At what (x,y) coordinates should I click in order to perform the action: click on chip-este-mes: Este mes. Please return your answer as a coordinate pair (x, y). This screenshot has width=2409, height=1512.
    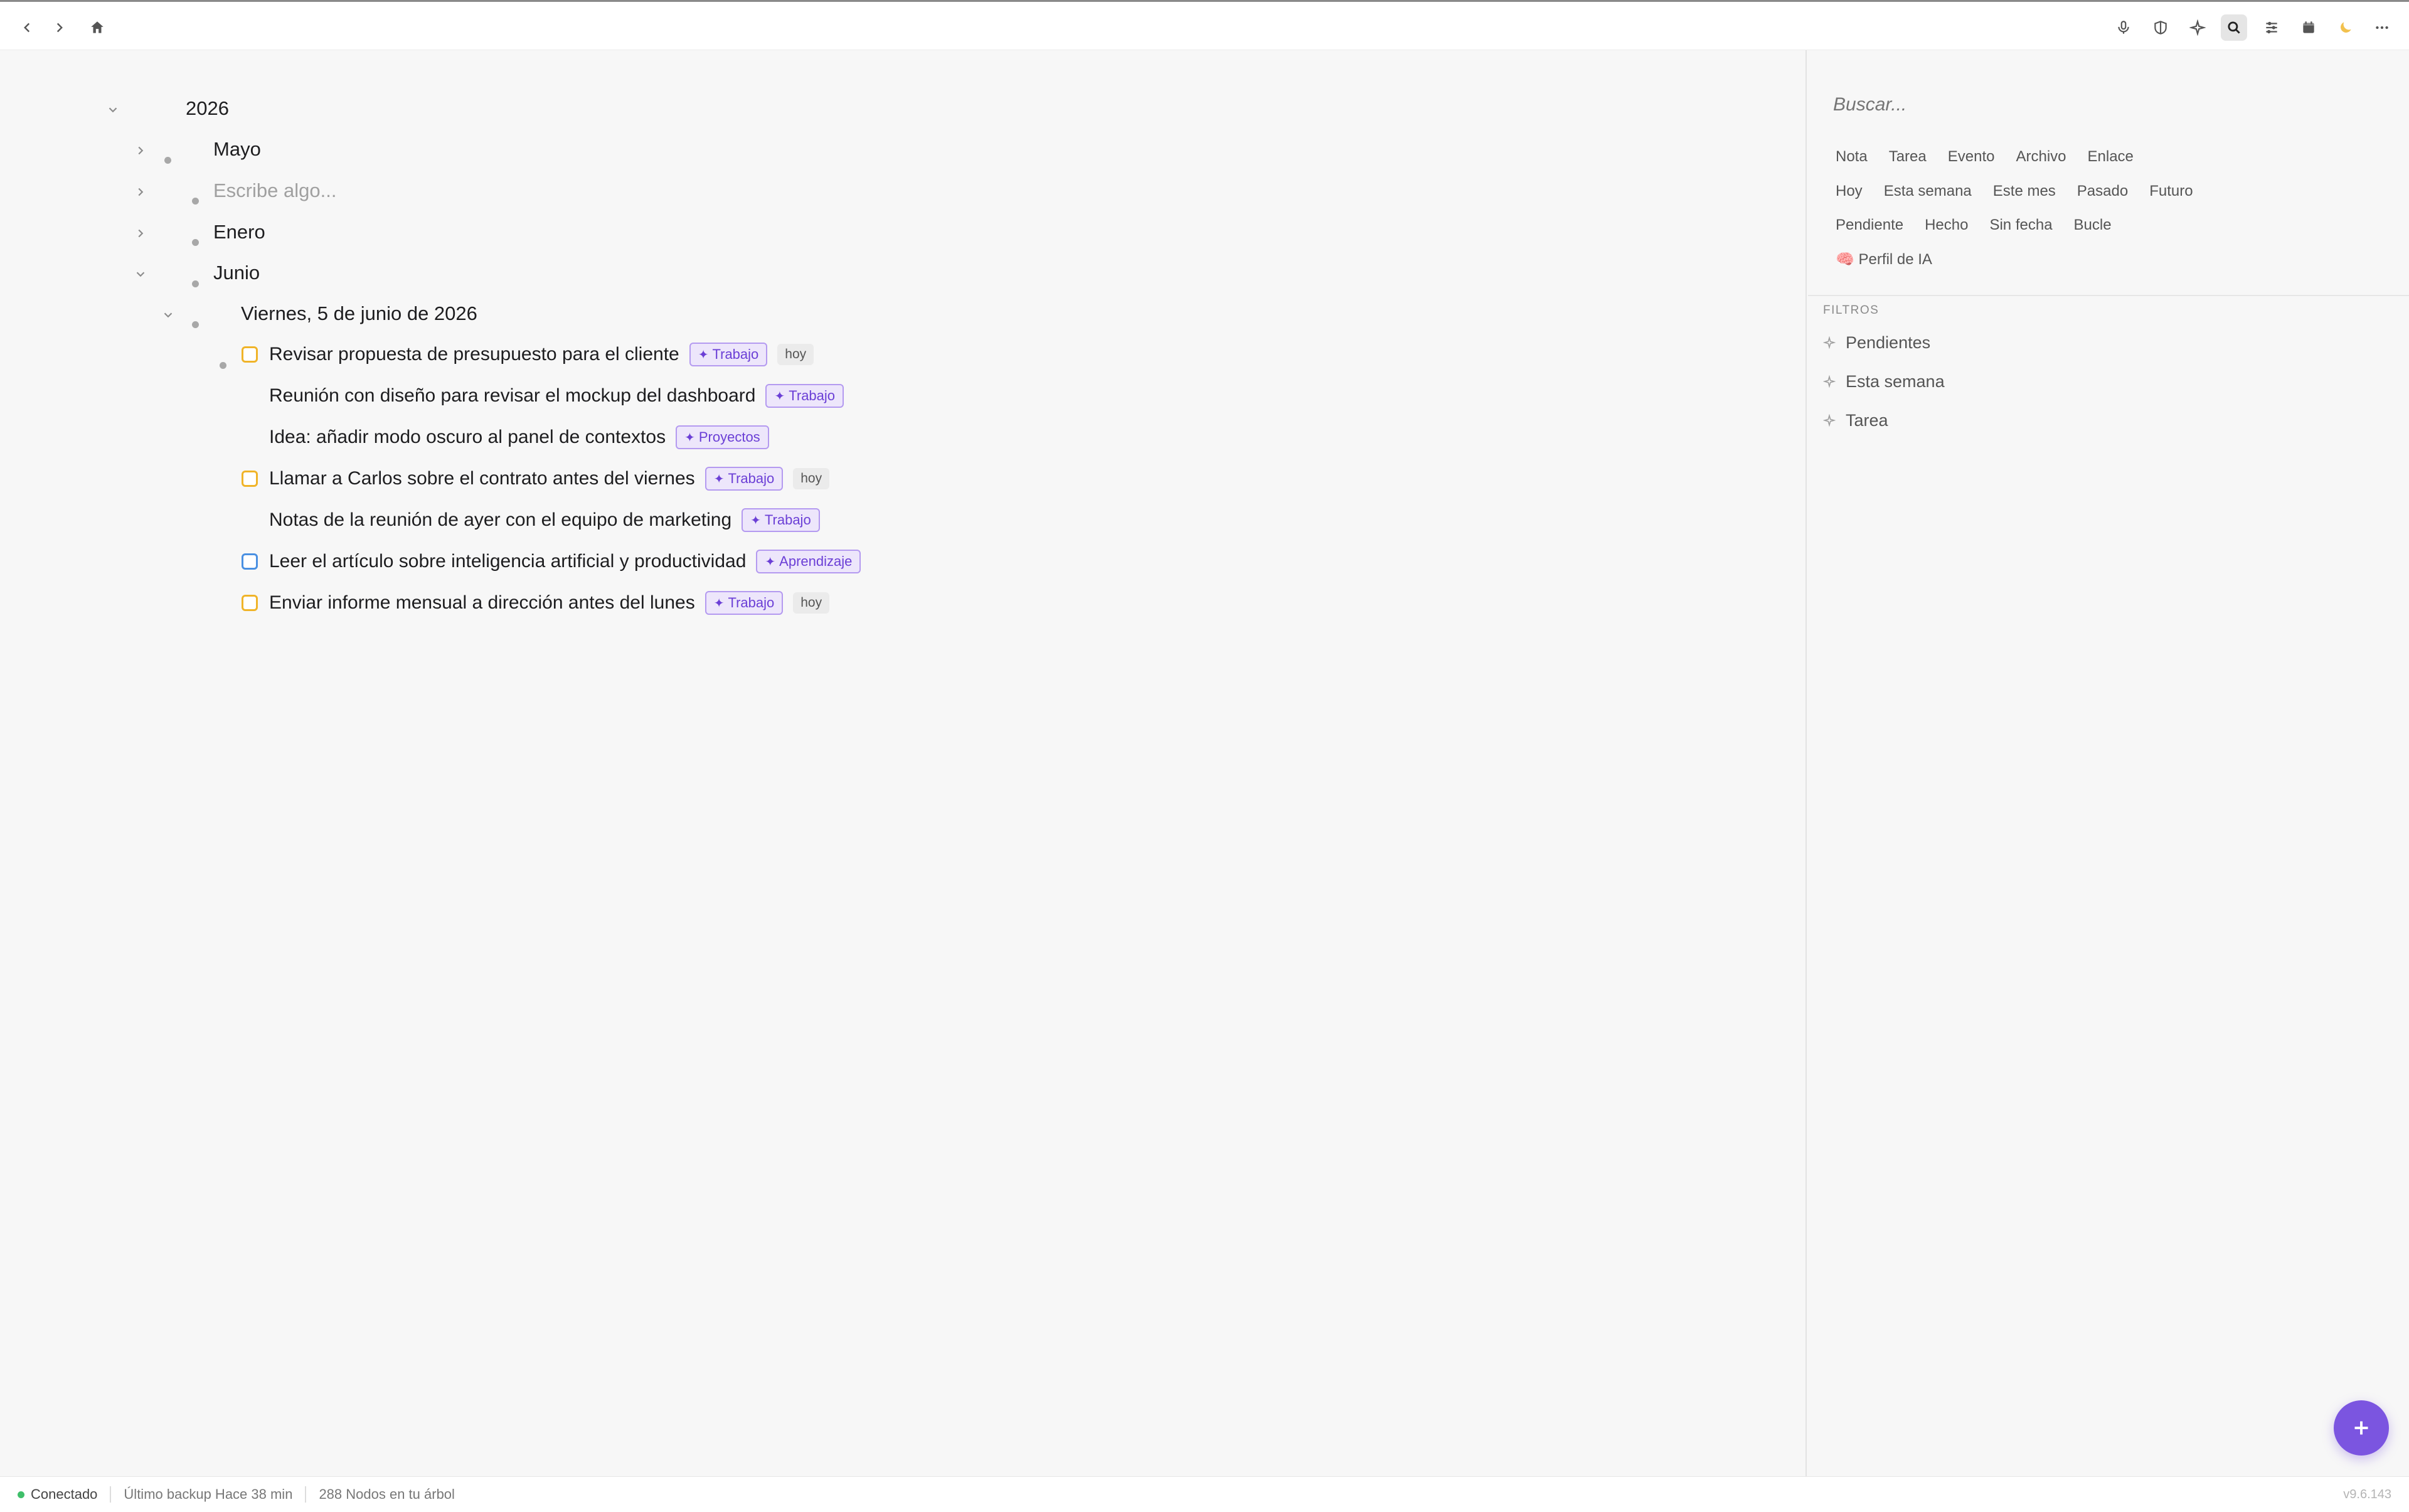
    Looking at the image, I should click on (2024, 191).